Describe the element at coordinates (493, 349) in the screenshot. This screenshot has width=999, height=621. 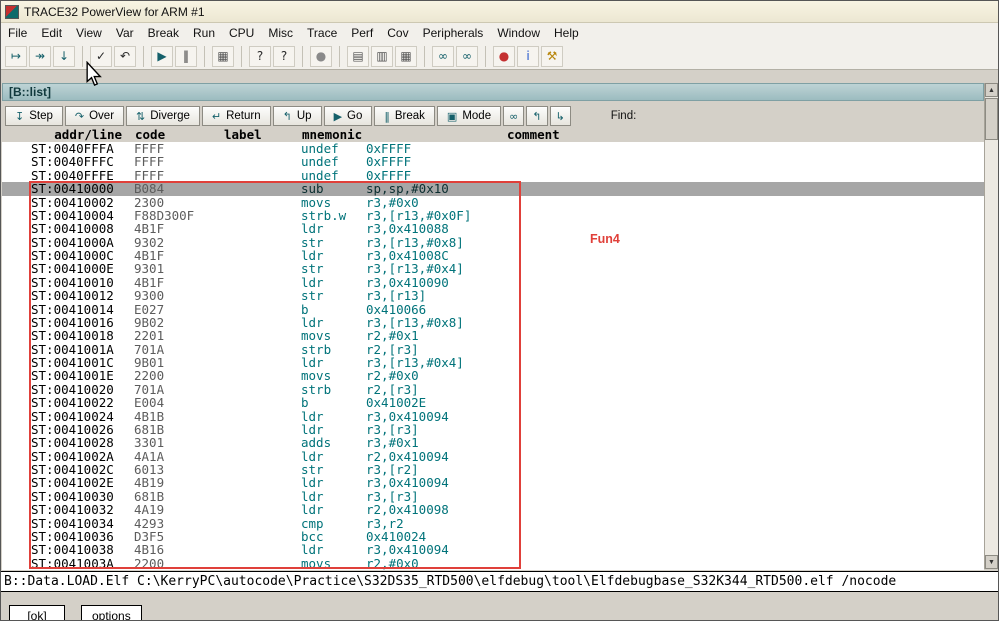
I see `disassembly-row: ST:0041001A 701A strb r2,[r3]` at that location.